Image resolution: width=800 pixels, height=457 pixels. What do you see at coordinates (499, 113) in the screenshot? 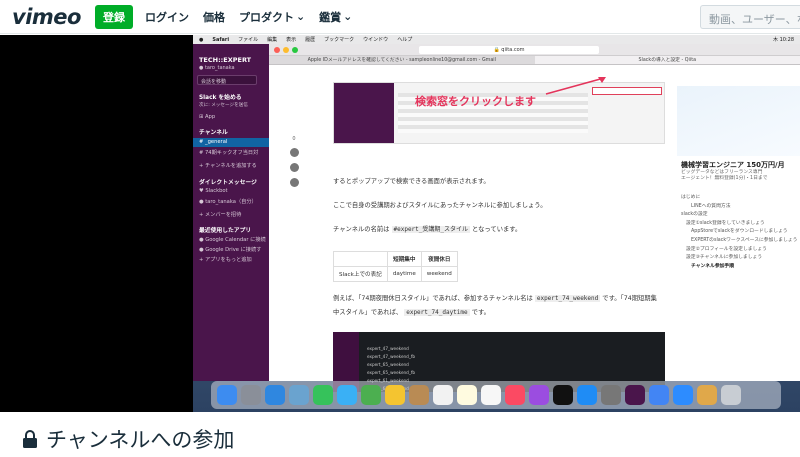
I see `screenshot-search` at bounding box center [499, 113].